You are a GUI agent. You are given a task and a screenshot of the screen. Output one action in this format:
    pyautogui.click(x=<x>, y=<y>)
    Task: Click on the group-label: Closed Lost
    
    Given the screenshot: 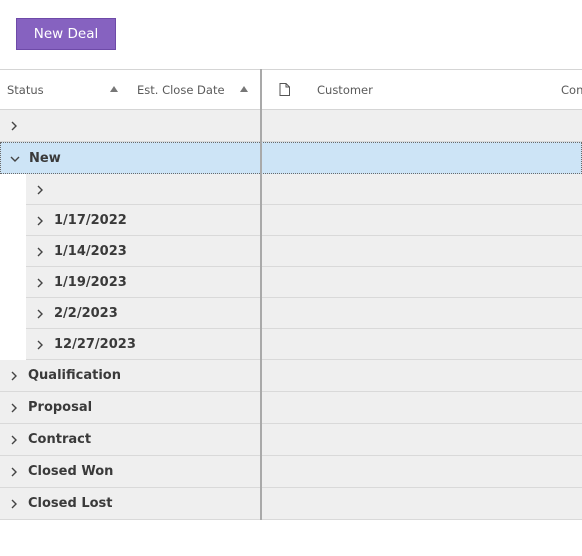 What is the action you would take?
    pyautogui.click(x=70, y=503)
    